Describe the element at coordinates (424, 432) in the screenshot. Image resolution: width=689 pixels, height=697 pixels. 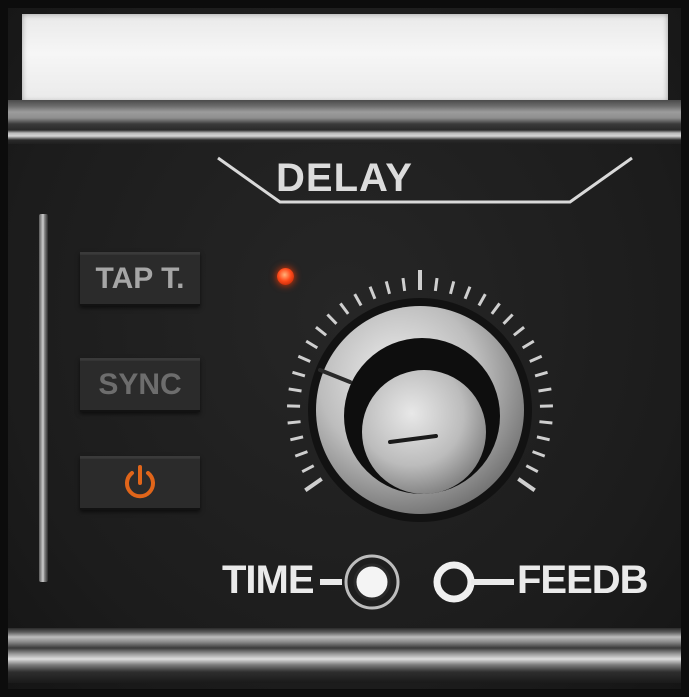
I see `knob-cap` at that location.